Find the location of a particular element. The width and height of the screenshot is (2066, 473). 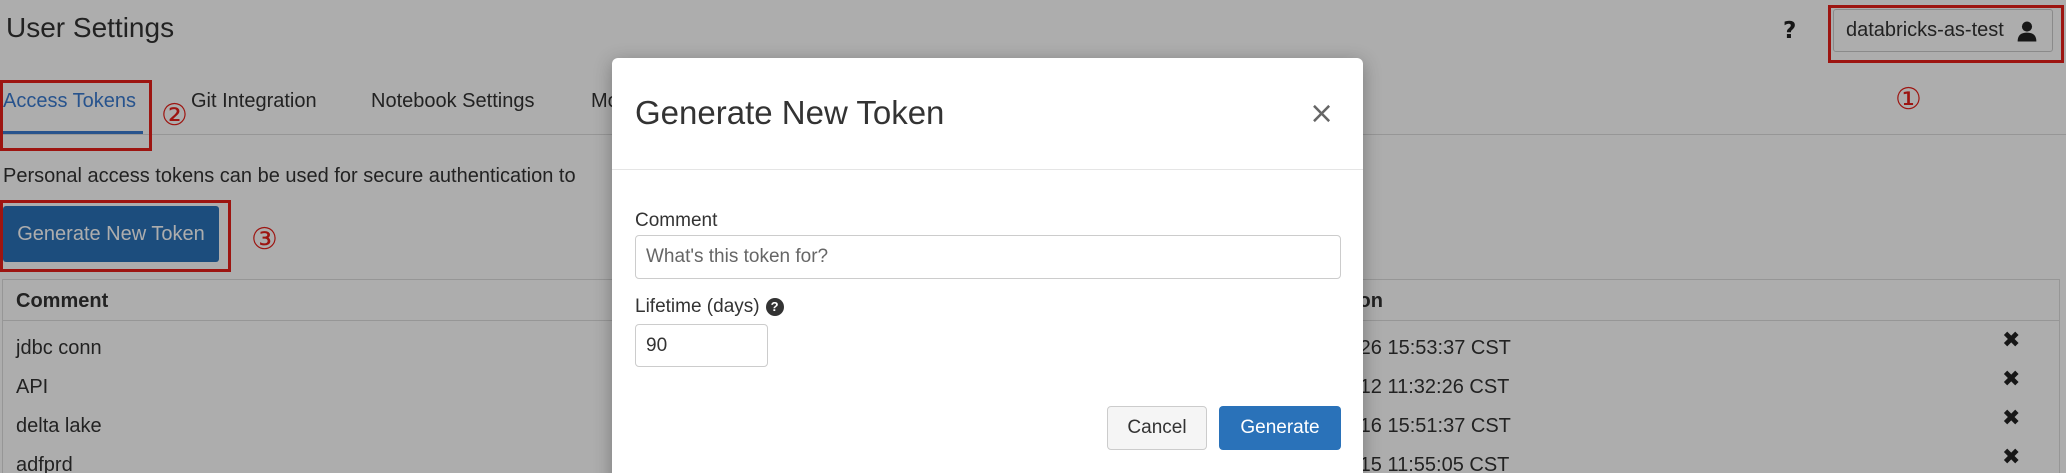

dialog-header-divider is located at coordinates (987, 169).